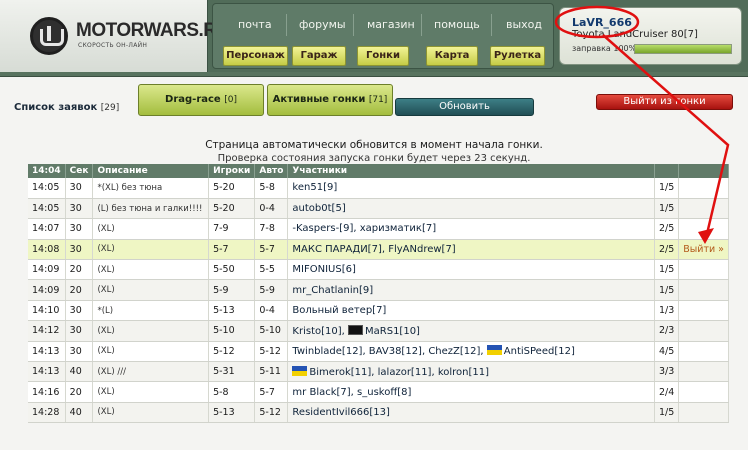 The width and height of the screenshot is (748, 450). I want to click on cell-players: 5-20, so click(232, 209).